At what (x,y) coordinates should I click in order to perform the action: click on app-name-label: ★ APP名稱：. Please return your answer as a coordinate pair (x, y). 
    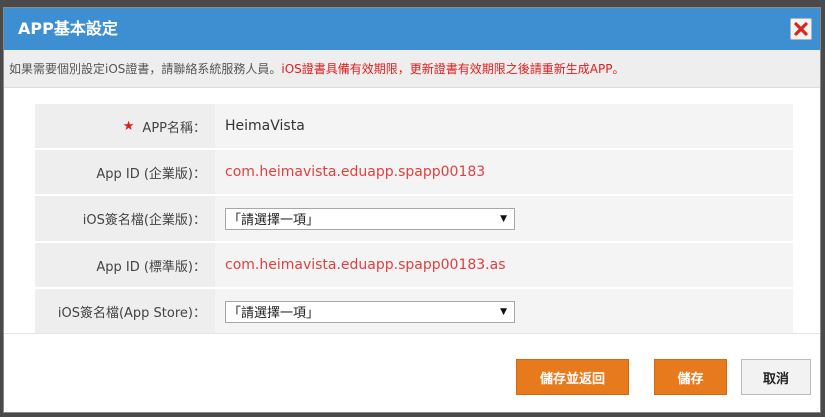
    Looking at the image, I should click on (125, 126).